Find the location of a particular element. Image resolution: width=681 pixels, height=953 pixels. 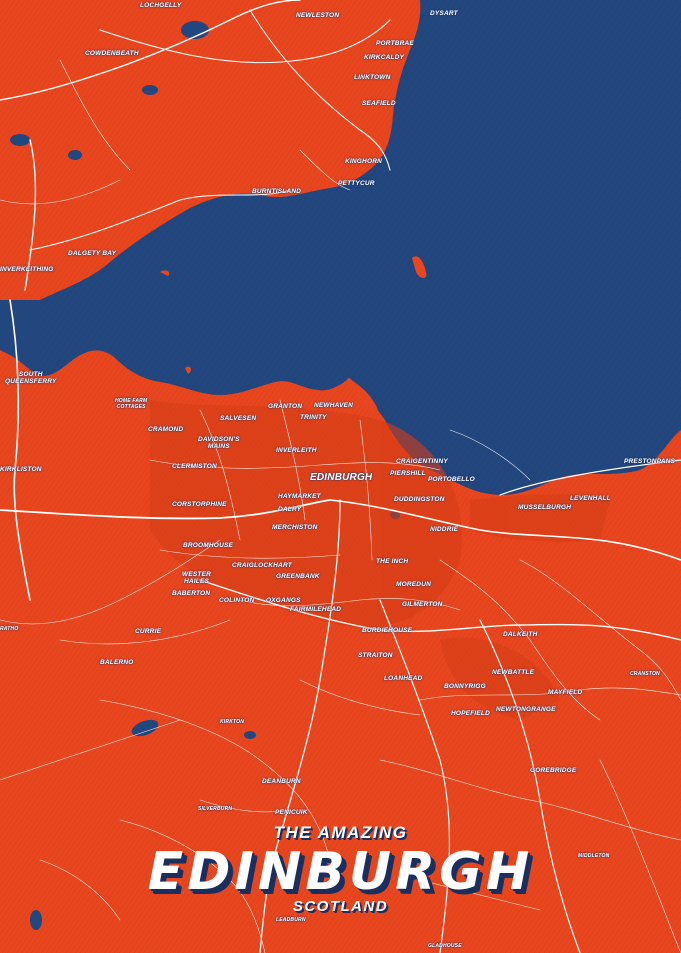

place-label: CRANSTON is located at coordinates (645, 674).